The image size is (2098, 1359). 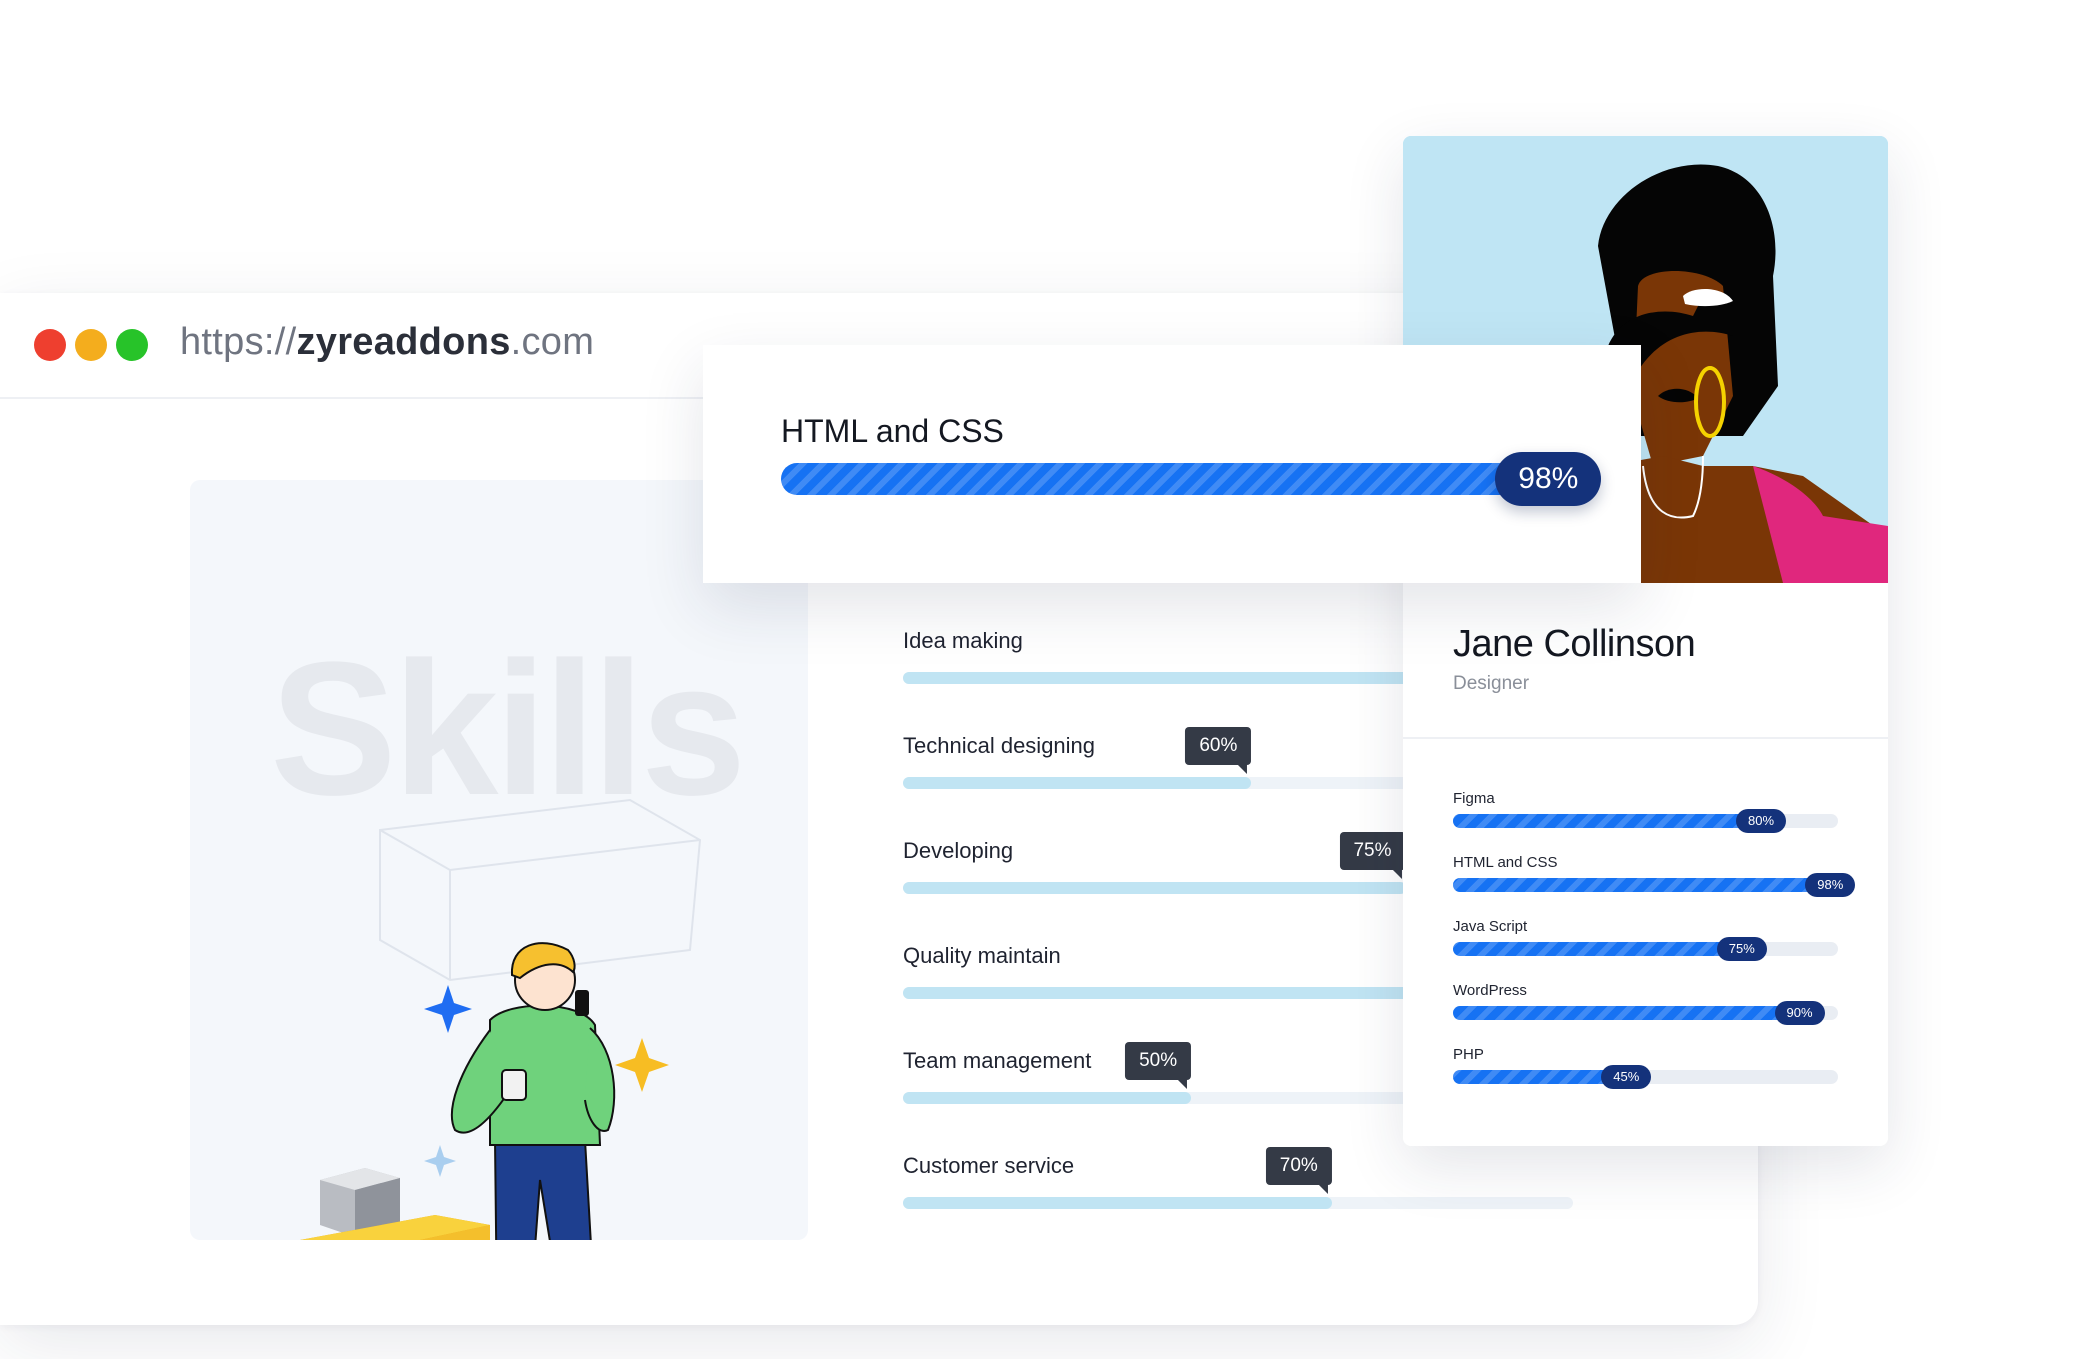 I want to click on featured-skill-track: 98%, so click(x=1191, y=479).